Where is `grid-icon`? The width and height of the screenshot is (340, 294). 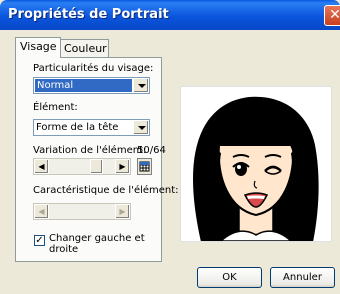 grid-icon is located at coordinates (144, 166).